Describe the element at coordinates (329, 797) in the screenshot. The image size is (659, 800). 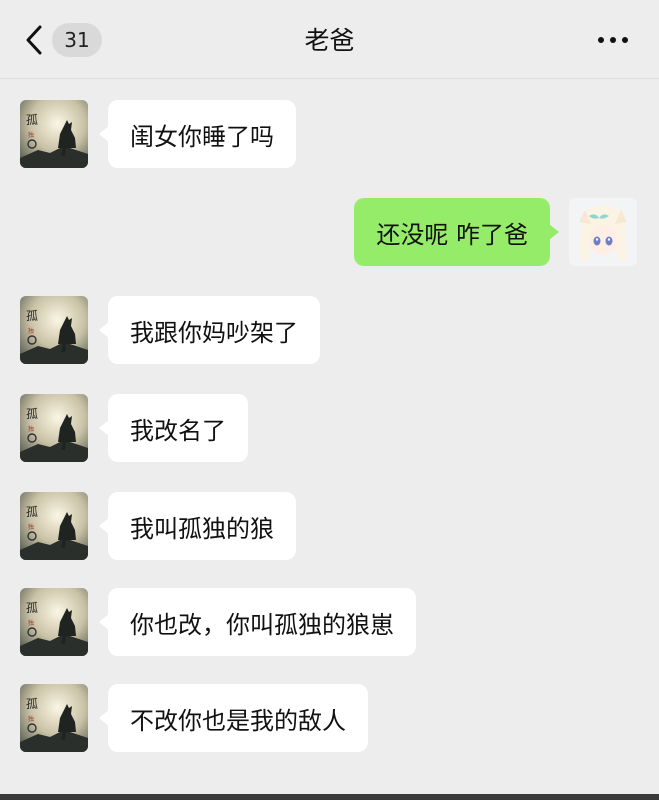
I see `bottom-edge-divider` at that location.